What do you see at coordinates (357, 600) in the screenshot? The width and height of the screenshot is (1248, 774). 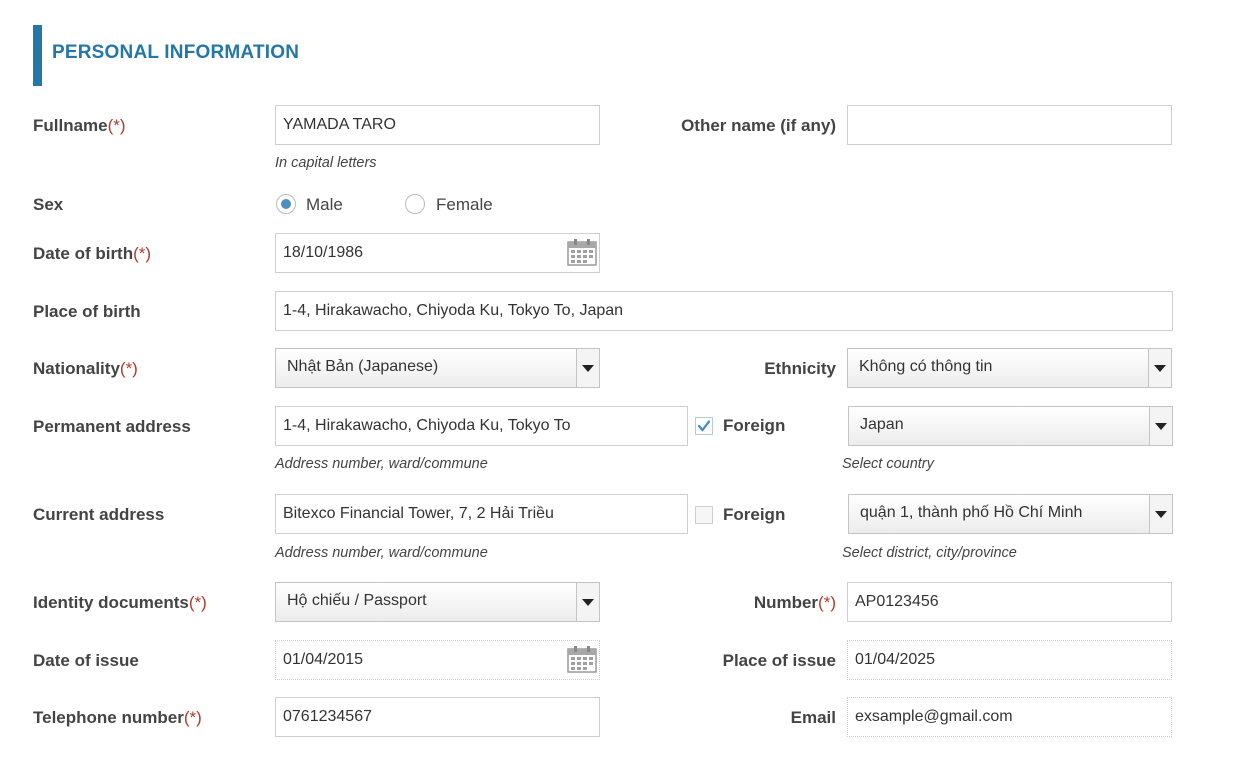 I see `identity-value: Hộ chiếu / Passport` at bounding box center [357, 600].